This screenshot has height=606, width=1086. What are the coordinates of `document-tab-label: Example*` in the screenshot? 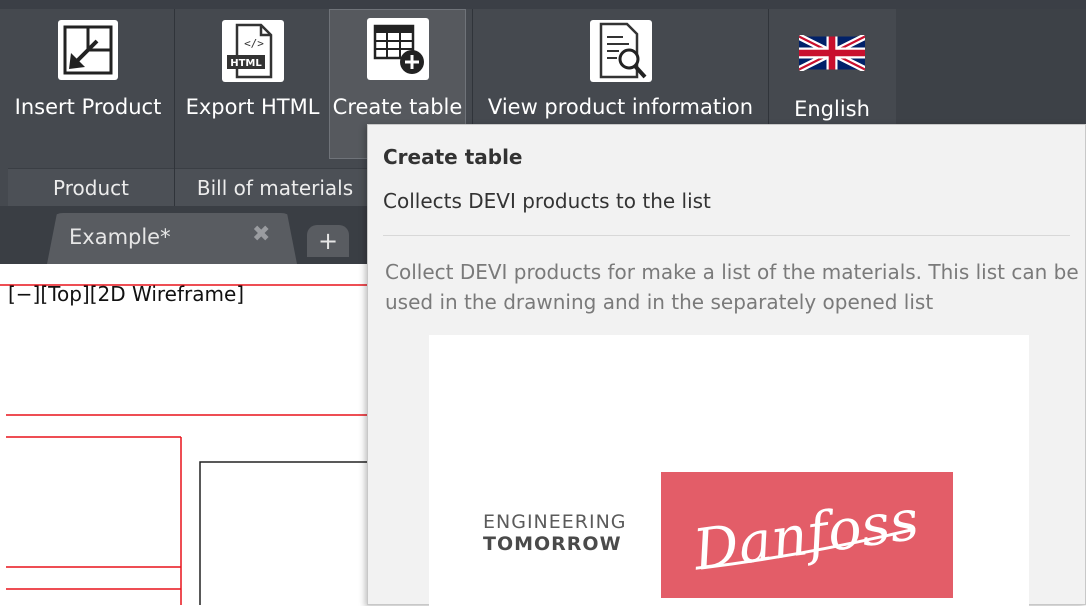 It's located at (120, 237).